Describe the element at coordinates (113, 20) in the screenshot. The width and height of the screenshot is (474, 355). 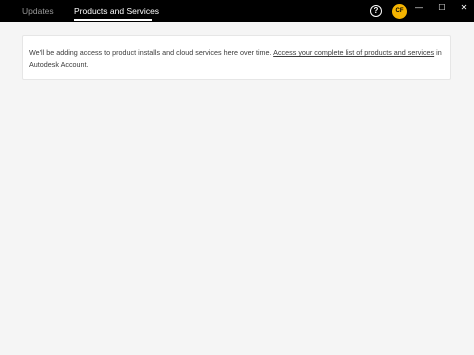
I see `active-tab-indicator` at that location.